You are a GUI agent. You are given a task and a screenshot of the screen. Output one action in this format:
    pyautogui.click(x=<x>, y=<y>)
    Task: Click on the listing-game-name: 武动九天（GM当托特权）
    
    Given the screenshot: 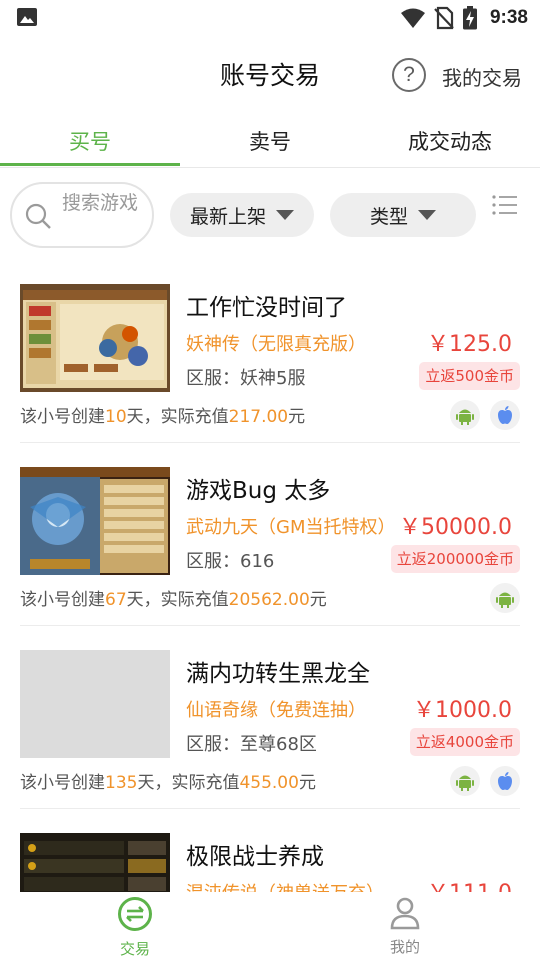 What is the action you would take?
    pyautogui.click(x=291, y=527)
    